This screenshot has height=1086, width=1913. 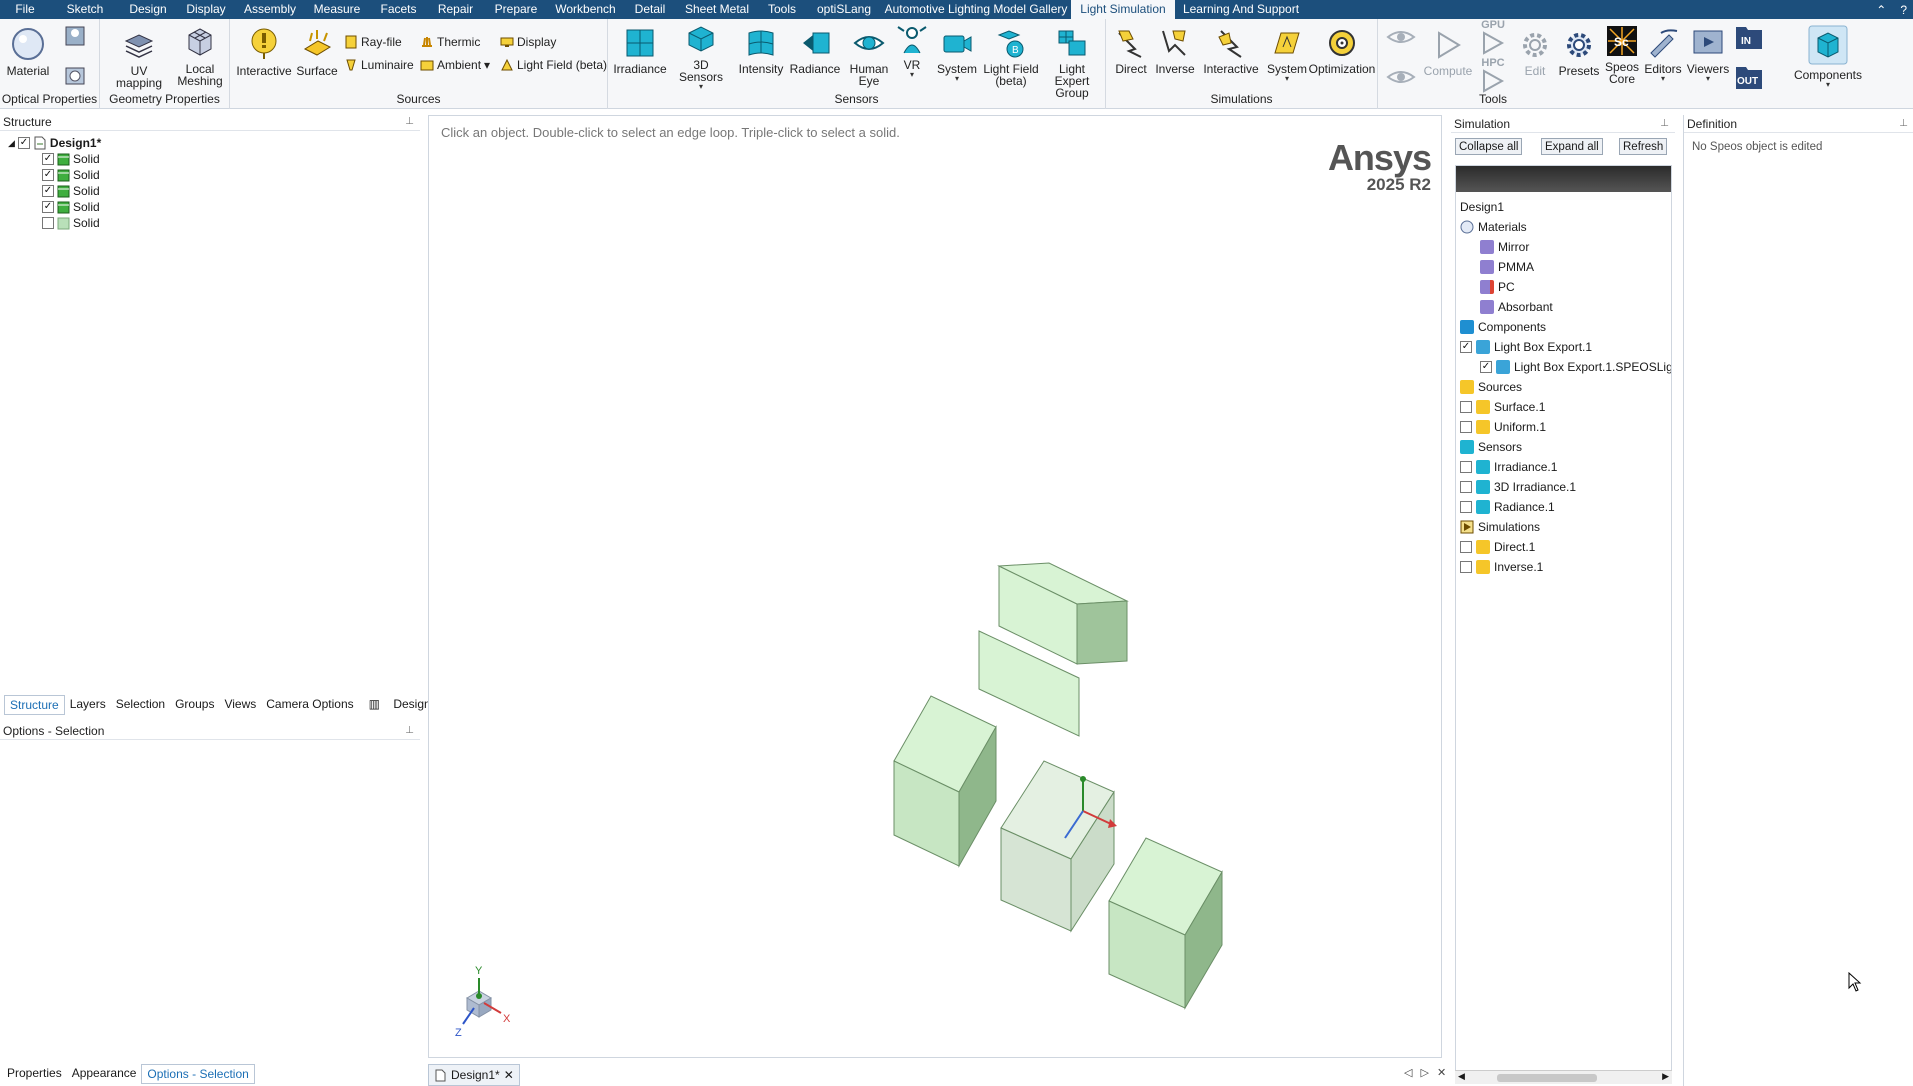 I want to click on intensity-sensor-button: Intensity, so click(x=761, y=51).